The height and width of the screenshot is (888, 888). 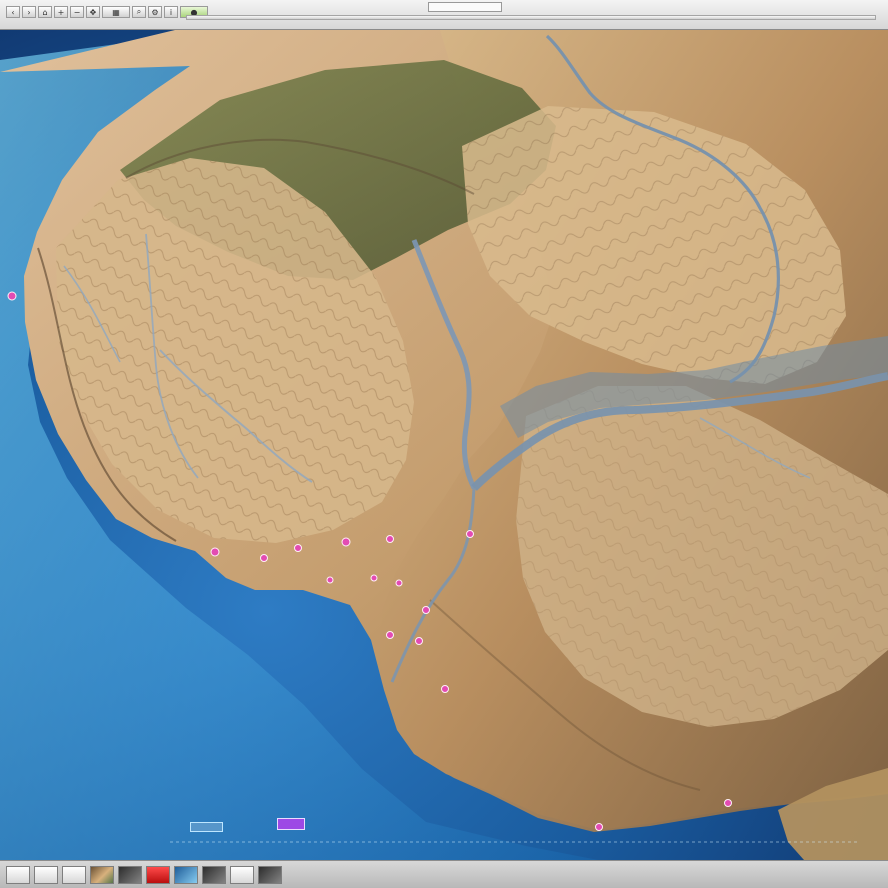 I want to click on forward-button: ›, so click(x=29, y=12).